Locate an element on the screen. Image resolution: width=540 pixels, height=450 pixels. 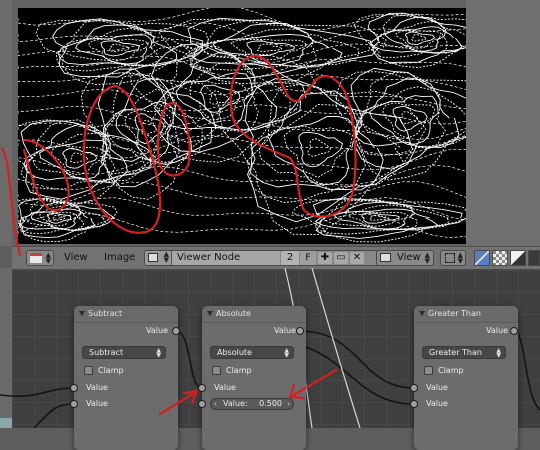
decrement-arrow-icon: ‹ is located at coordinates (215, 404).